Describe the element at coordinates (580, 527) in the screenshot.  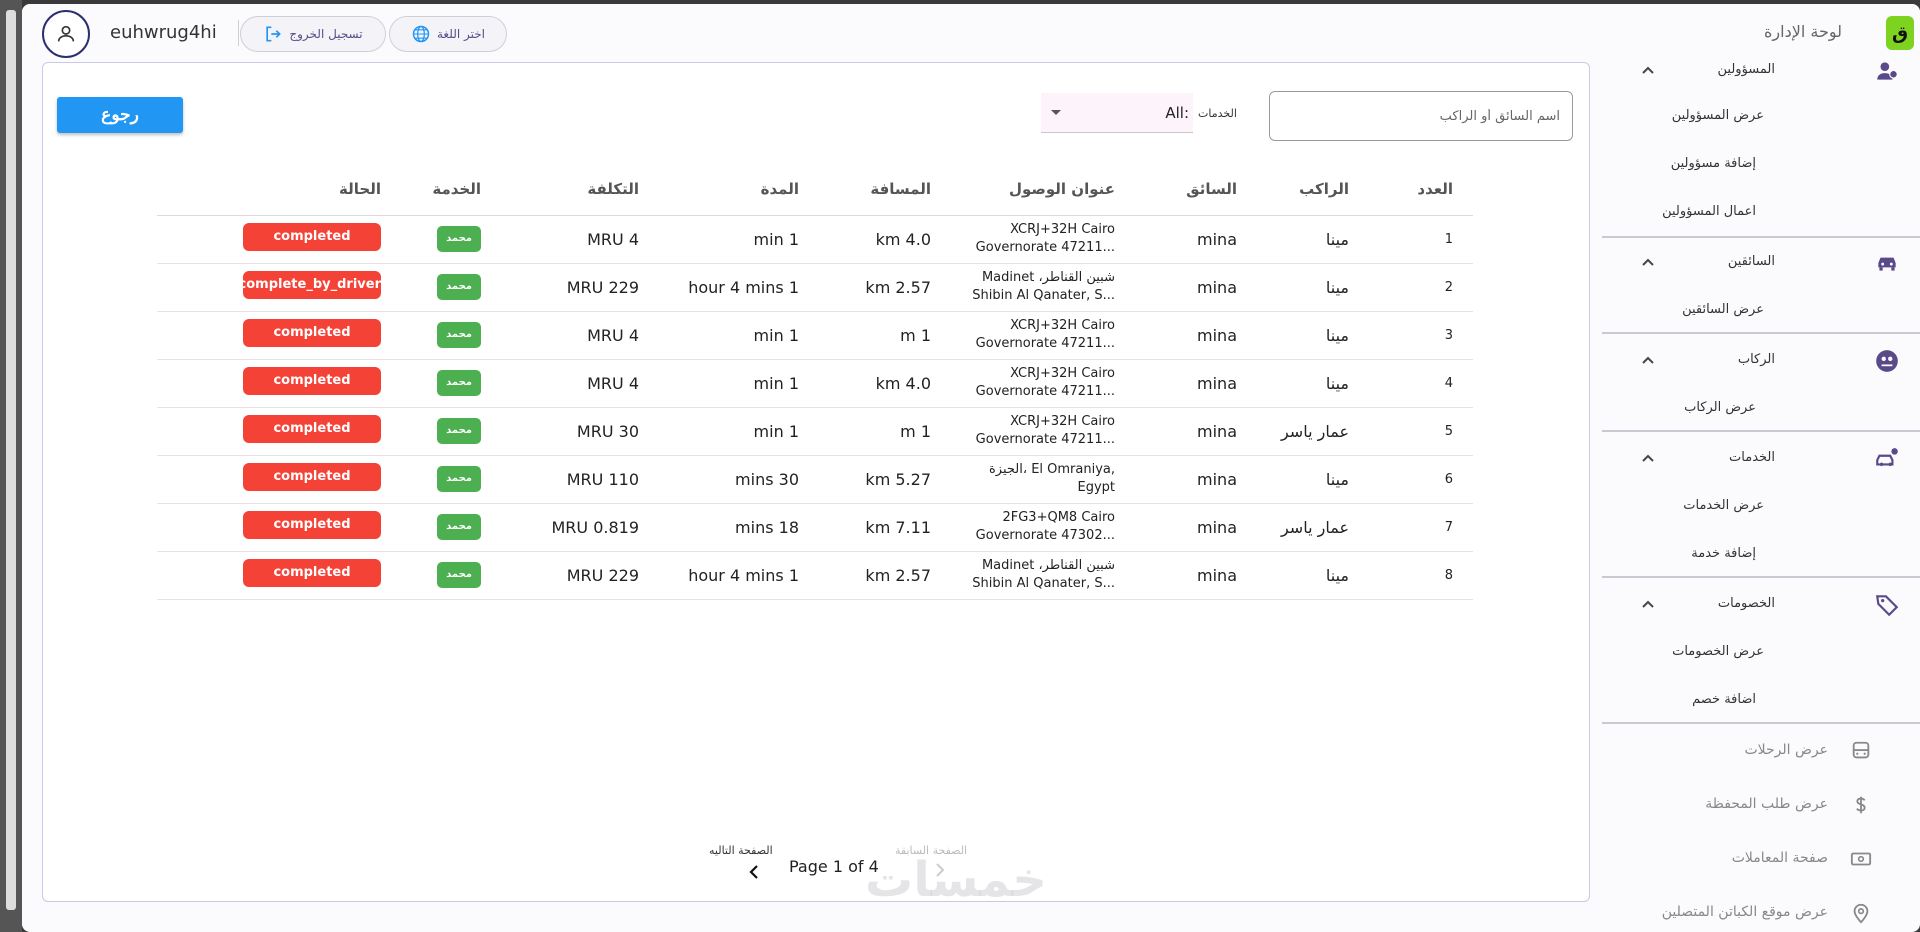
I see `cell-cost: 0.819 MRU` at that location.